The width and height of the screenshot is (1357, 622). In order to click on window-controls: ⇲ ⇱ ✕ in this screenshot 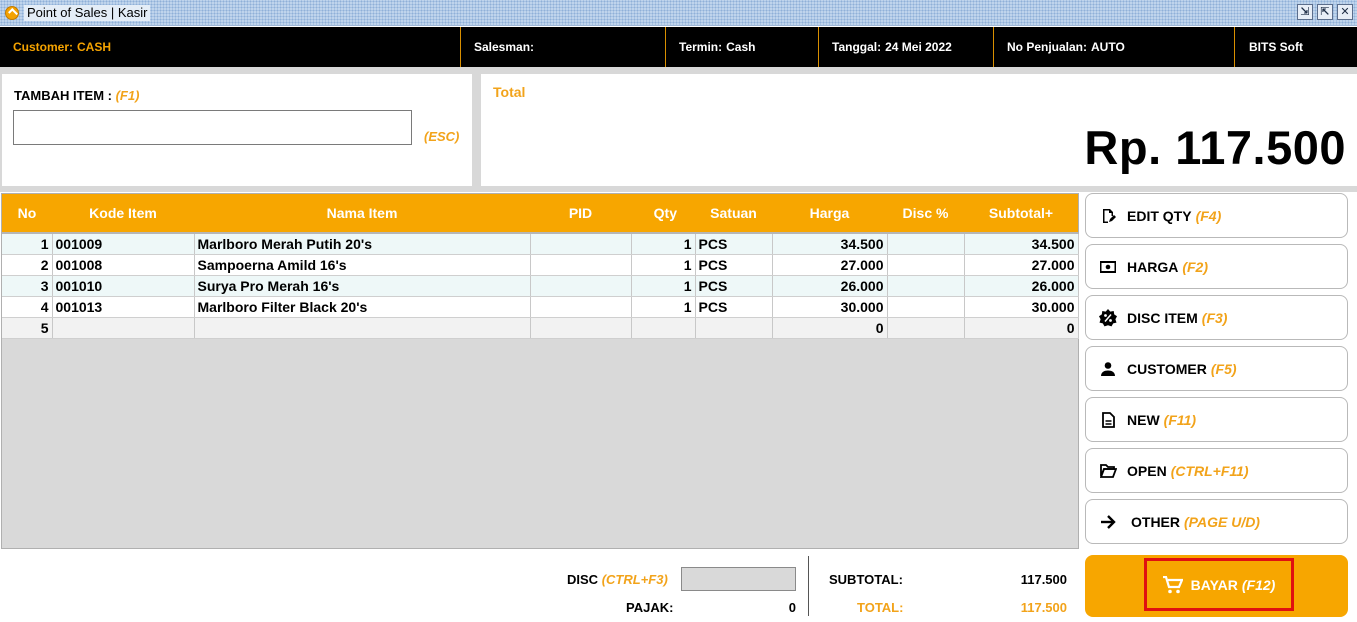, I will do `click(1325, 12)`.